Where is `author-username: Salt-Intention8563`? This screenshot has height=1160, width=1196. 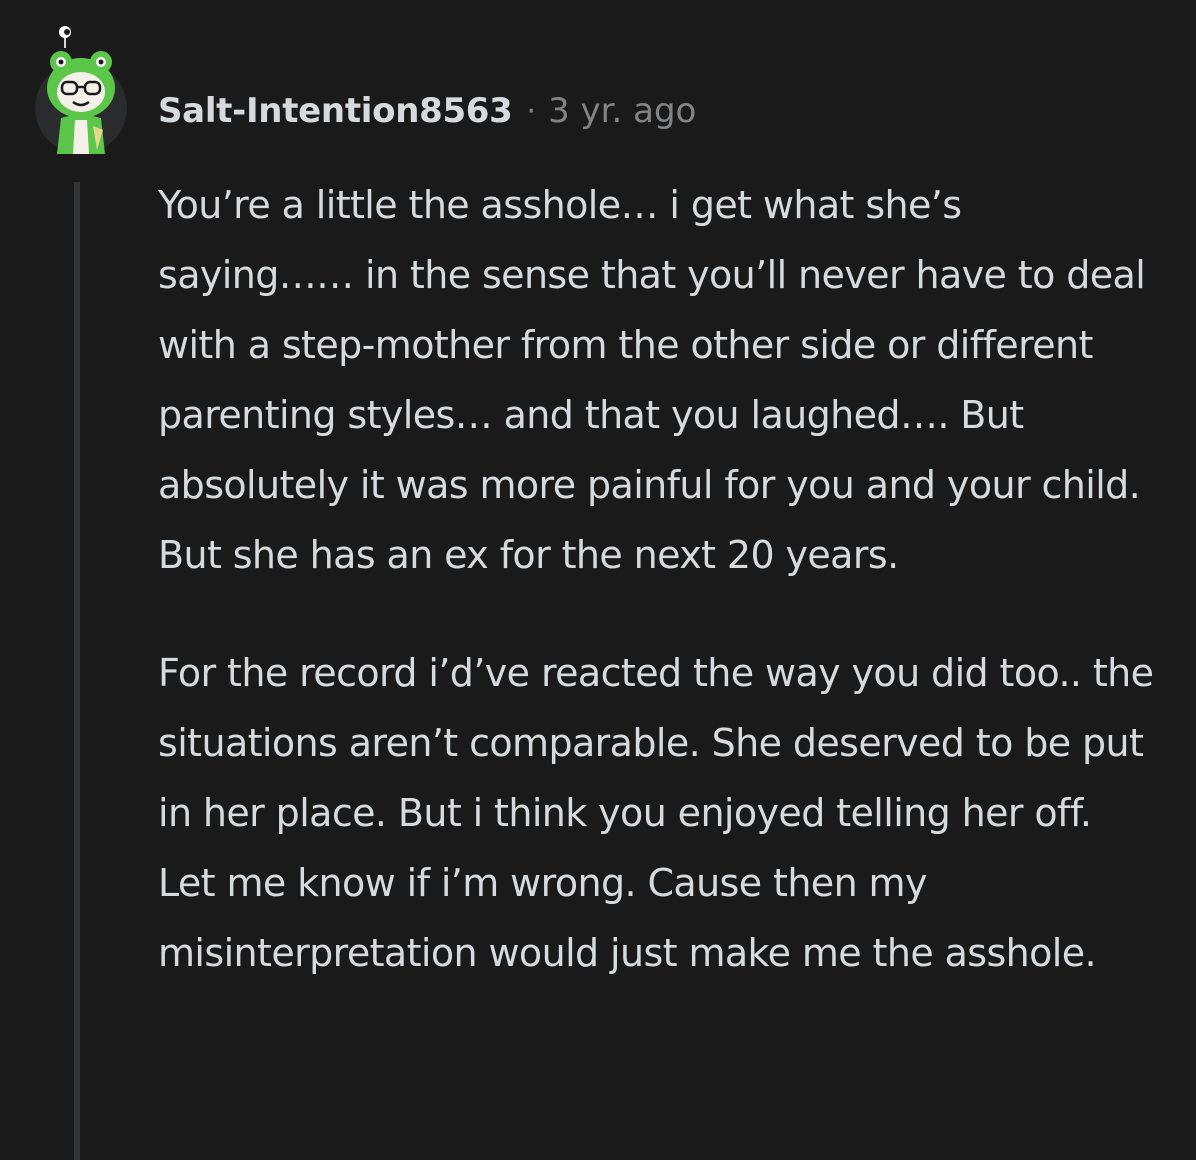
author-username: Salt-Intention8563 is located at coordinates (335, 111).